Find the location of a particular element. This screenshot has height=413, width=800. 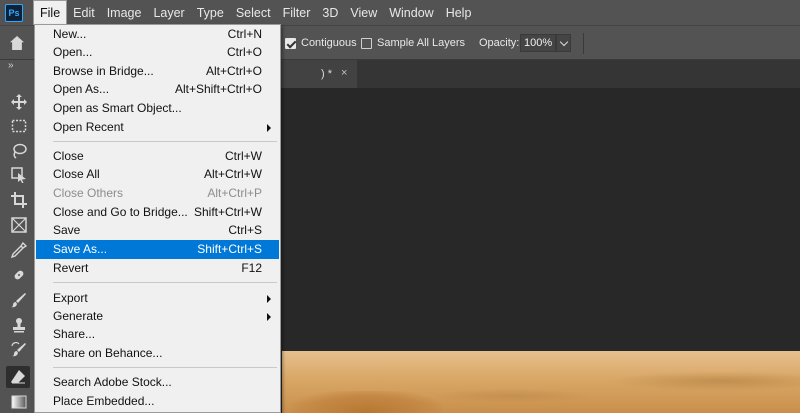

menu-item-label: Revert is located at coordinates (71, 268).